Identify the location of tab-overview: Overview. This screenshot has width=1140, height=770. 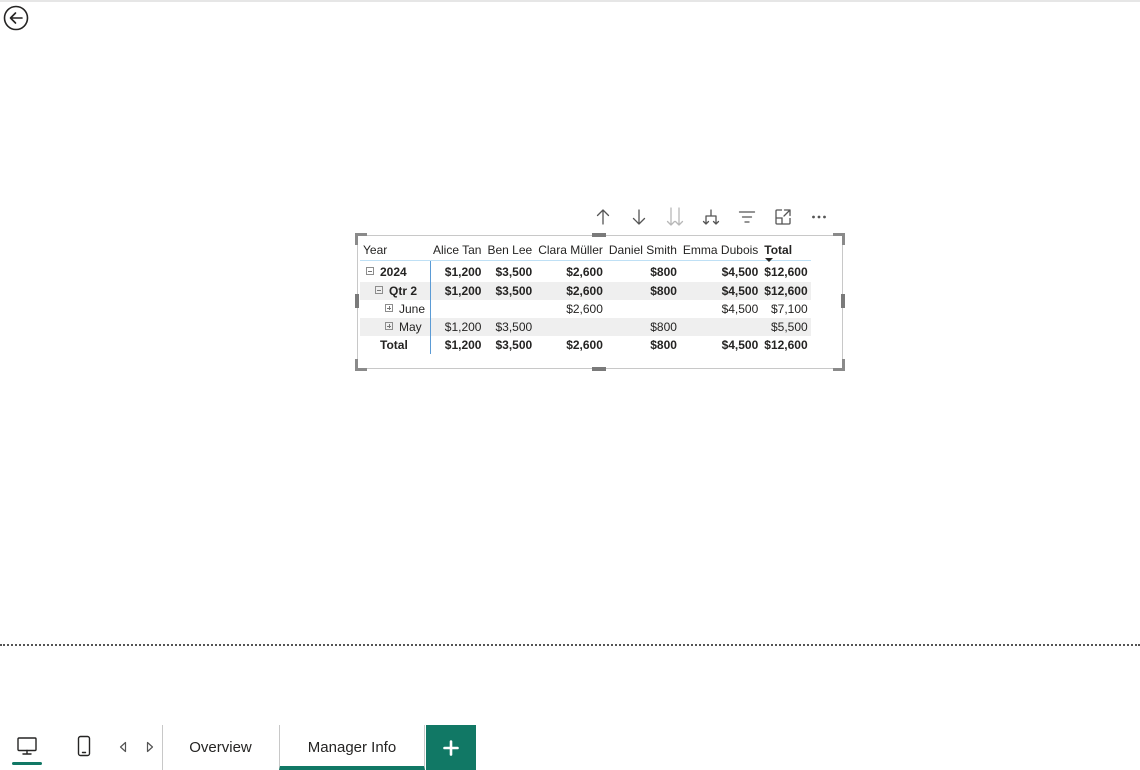
(220, 747).